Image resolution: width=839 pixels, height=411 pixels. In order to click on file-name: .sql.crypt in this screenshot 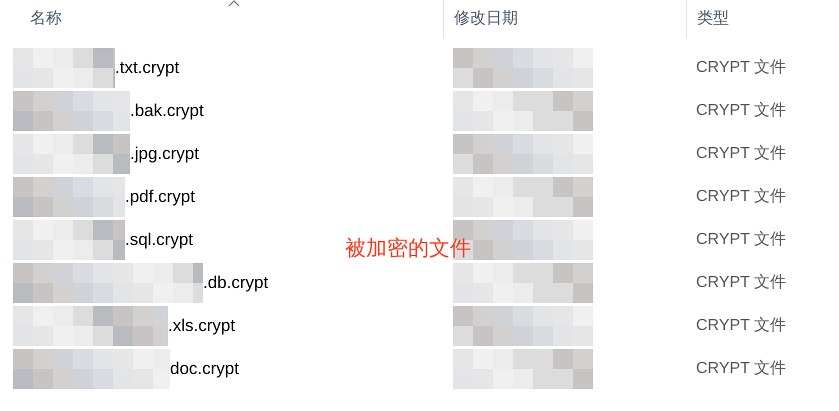, I will do `click(159, 240)`.